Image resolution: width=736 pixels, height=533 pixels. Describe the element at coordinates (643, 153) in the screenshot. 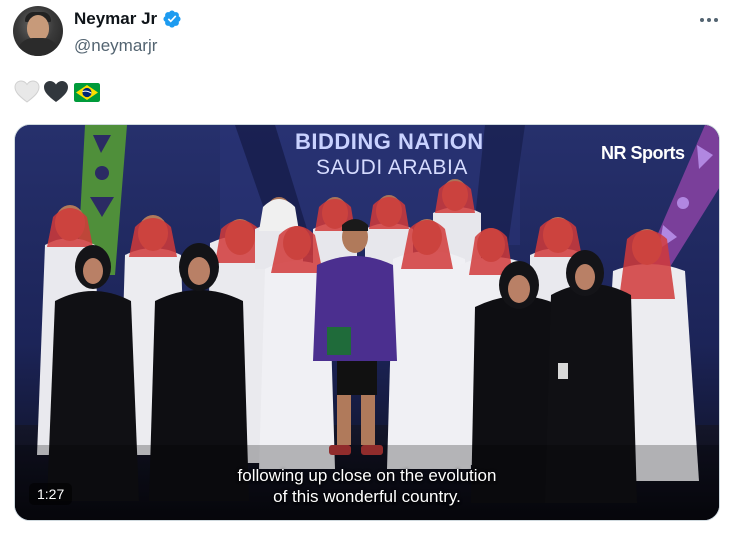

I see `channel-watermark: NR Sports` at that location.